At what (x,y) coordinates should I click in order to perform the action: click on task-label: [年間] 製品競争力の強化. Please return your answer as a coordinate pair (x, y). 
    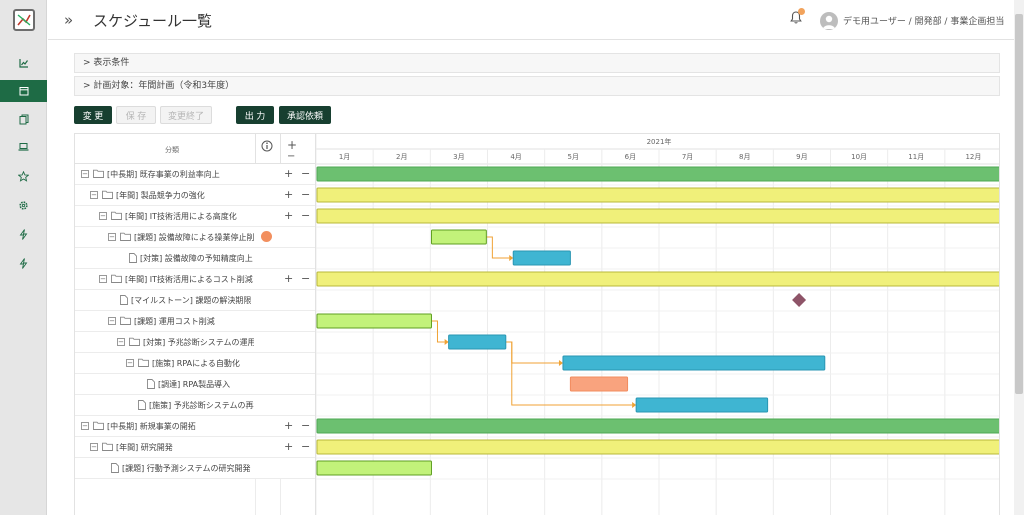
    Looking at the image, I should click on (160, 195).